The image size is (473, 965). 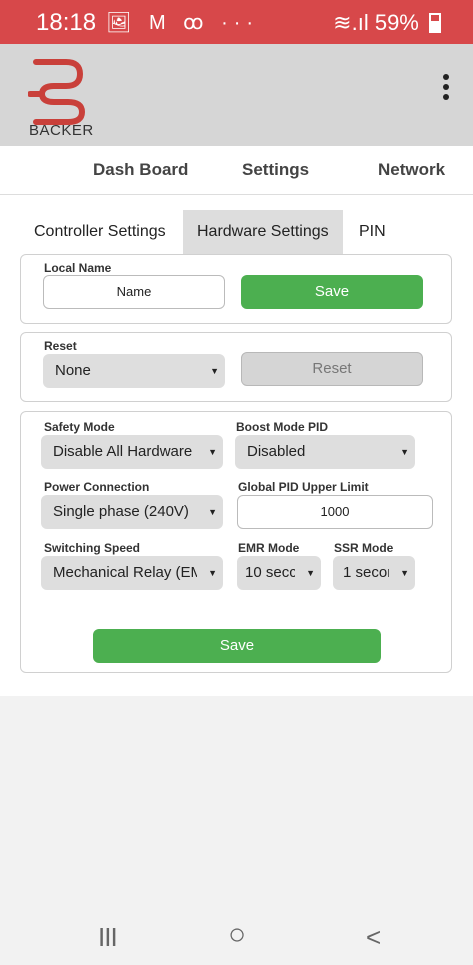 What do you see at coordinates (332, 369) in the screenshot?
I see `reset-button: Reset` at bounding box center [332, 369].